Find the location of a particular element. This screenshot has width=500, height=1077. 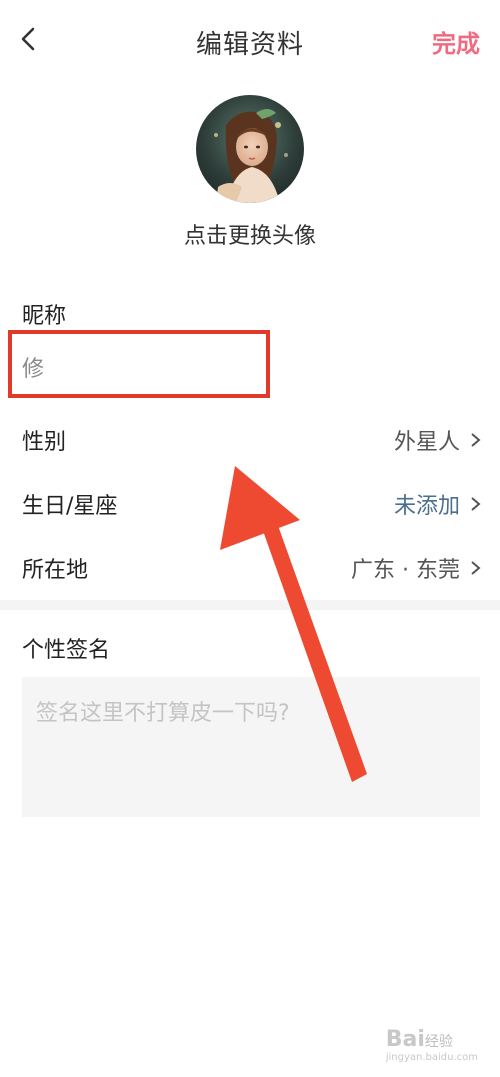

location-row: 所在地 广东 · 东莞 is located at coordinates (250, 566).